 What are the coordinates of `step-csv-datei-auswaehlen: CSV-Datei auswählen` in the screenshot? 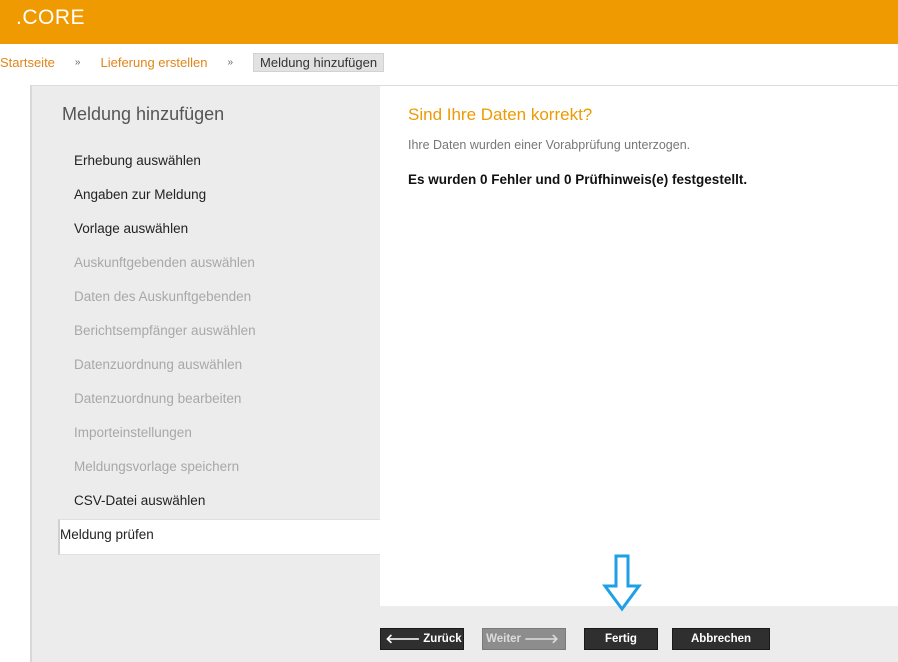 It's located at (139, 500).